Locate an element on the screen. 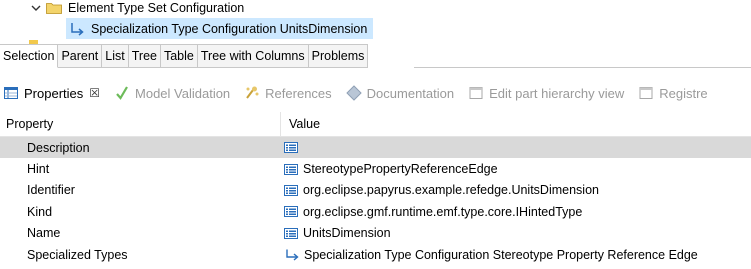 The image size is (751, 269). view-tab-references: References is located at coordinates (288, 93).